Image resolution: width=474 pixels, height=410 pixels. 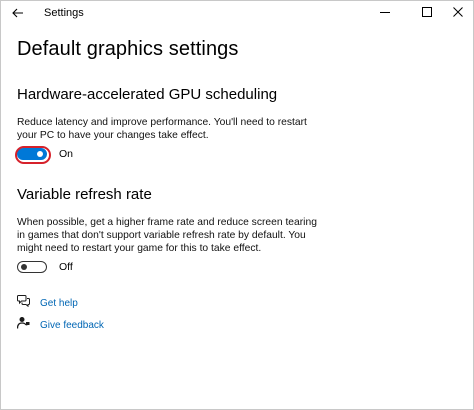 What do you see at coordinates (64, 13) in the screenshot?
I see `window-title: Settings` at bounding box center [64, 13].